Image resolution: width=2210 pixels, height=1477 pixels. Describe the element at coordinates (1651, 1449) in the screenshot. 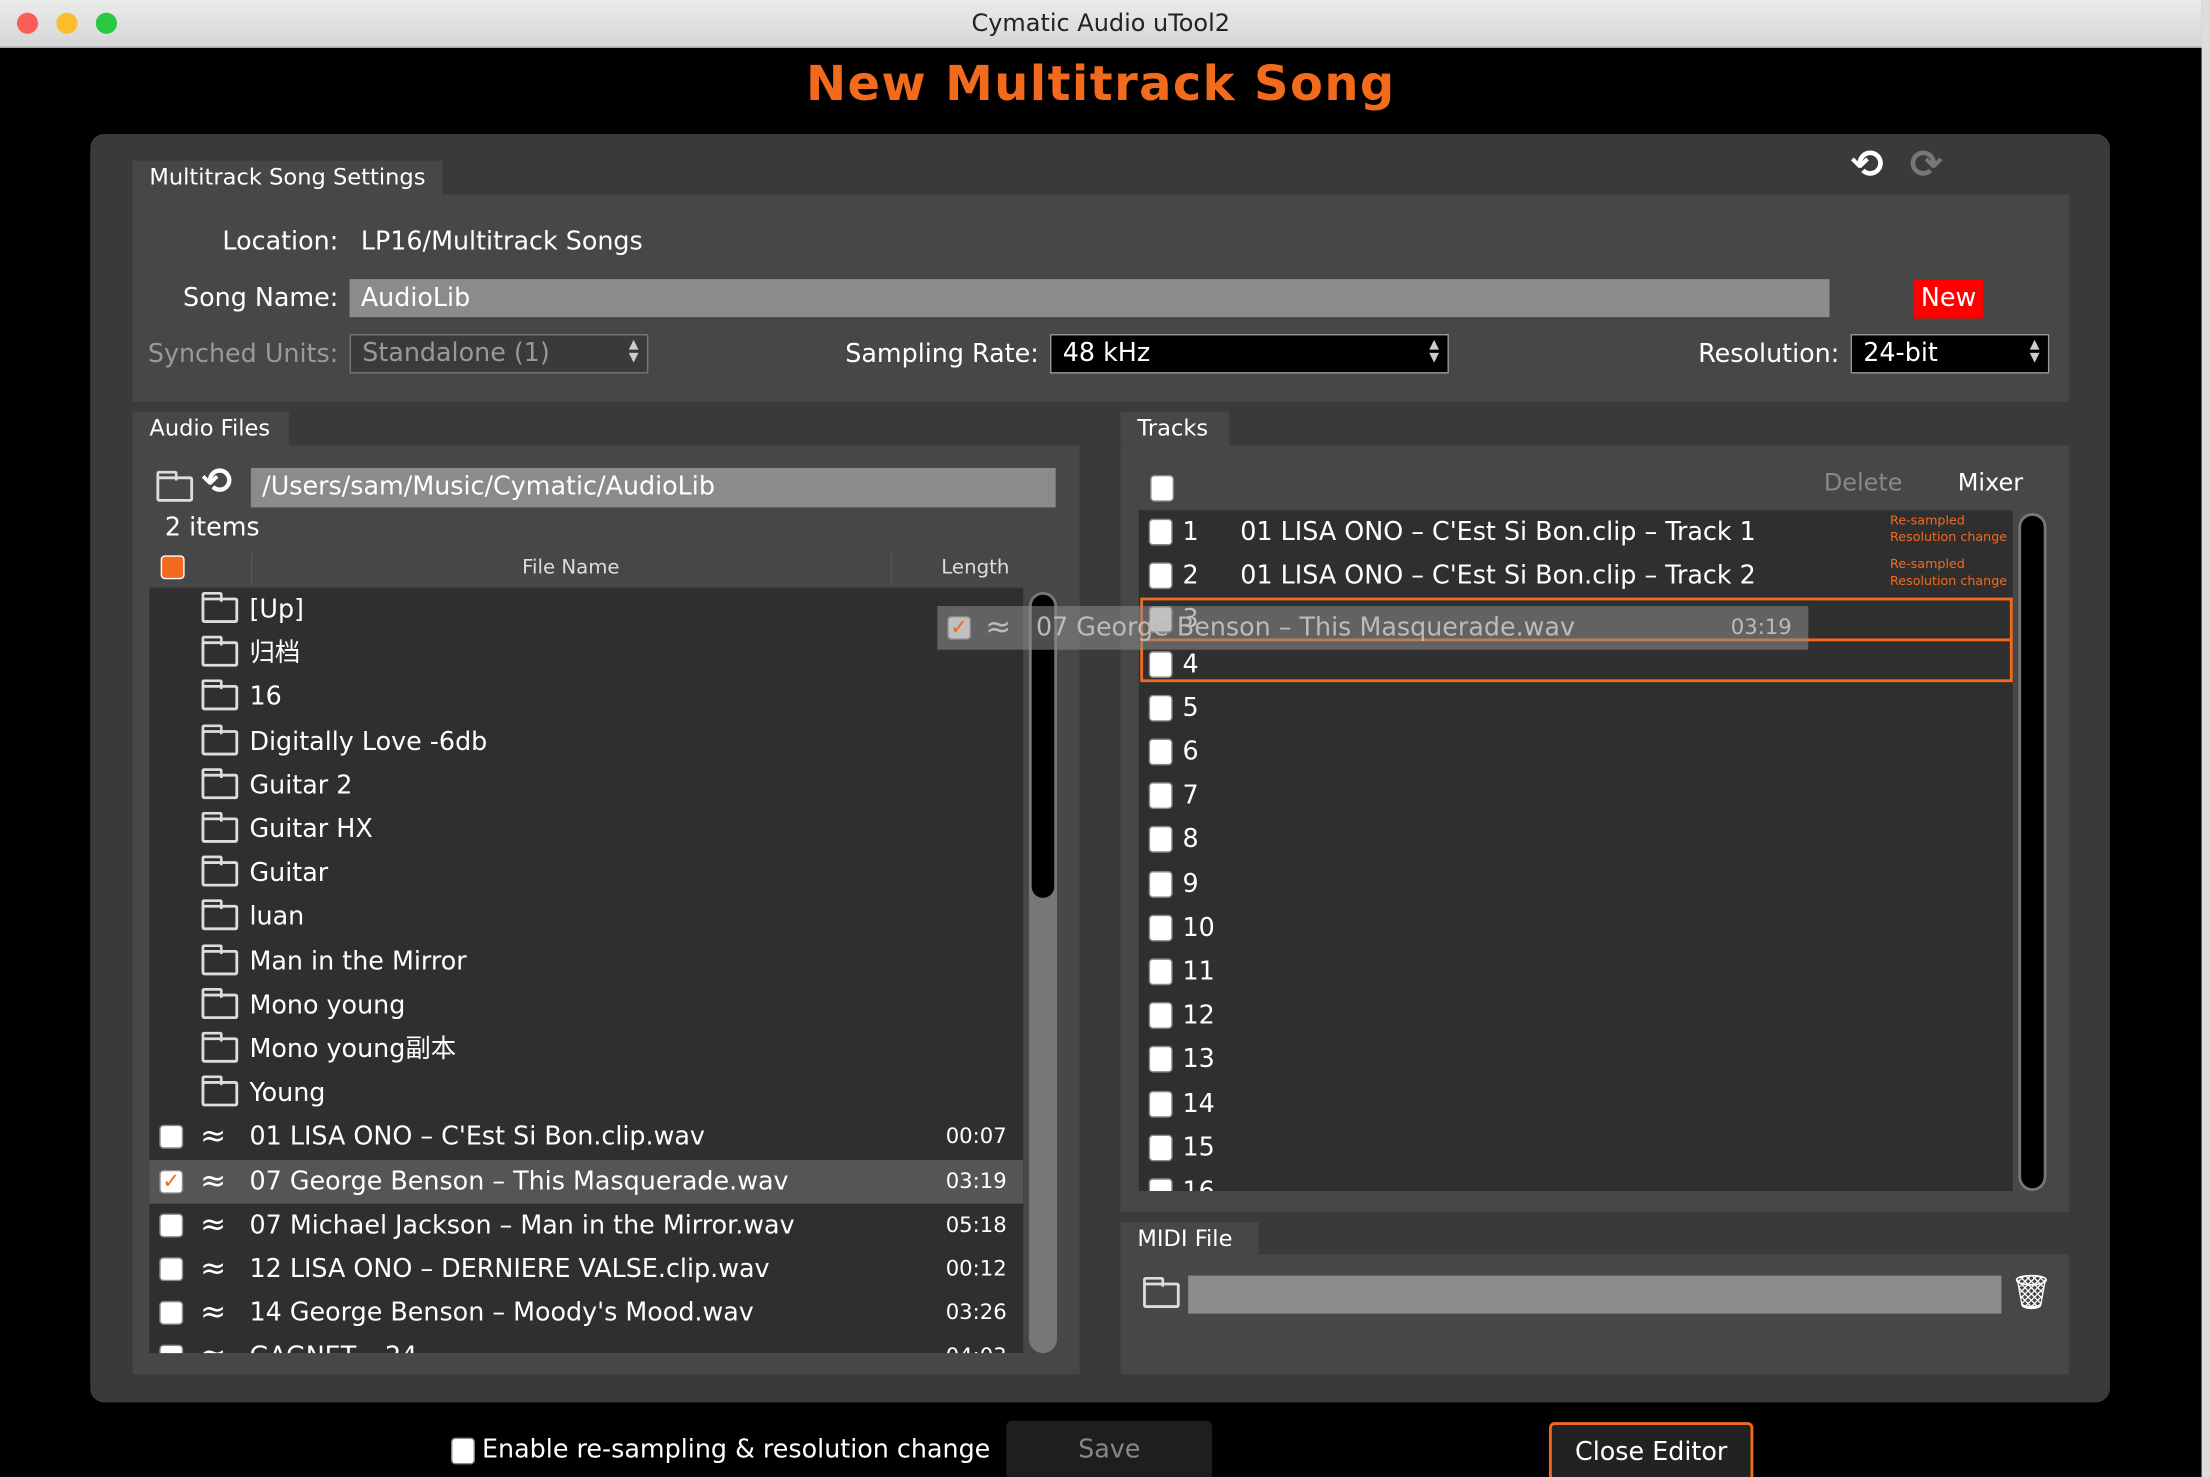

I see `close-editor-button: Close Editor` at that location.